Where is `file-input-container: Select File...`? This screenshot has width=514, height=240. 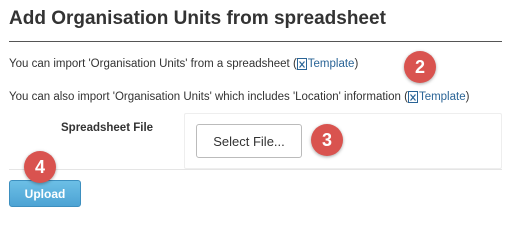 file-input-container: Select File... is located at coordinates (343, 141).